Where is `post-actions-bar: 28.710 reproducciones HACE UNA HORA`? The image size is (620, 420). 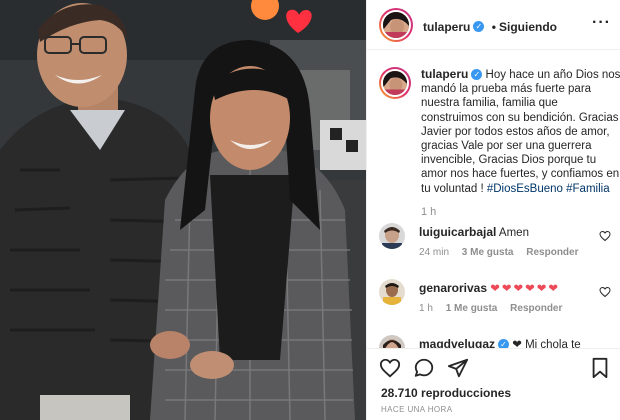
post-actions-bar: 28.710 reproducciones HACE UNA HORA is located at coordinates (493, 384).